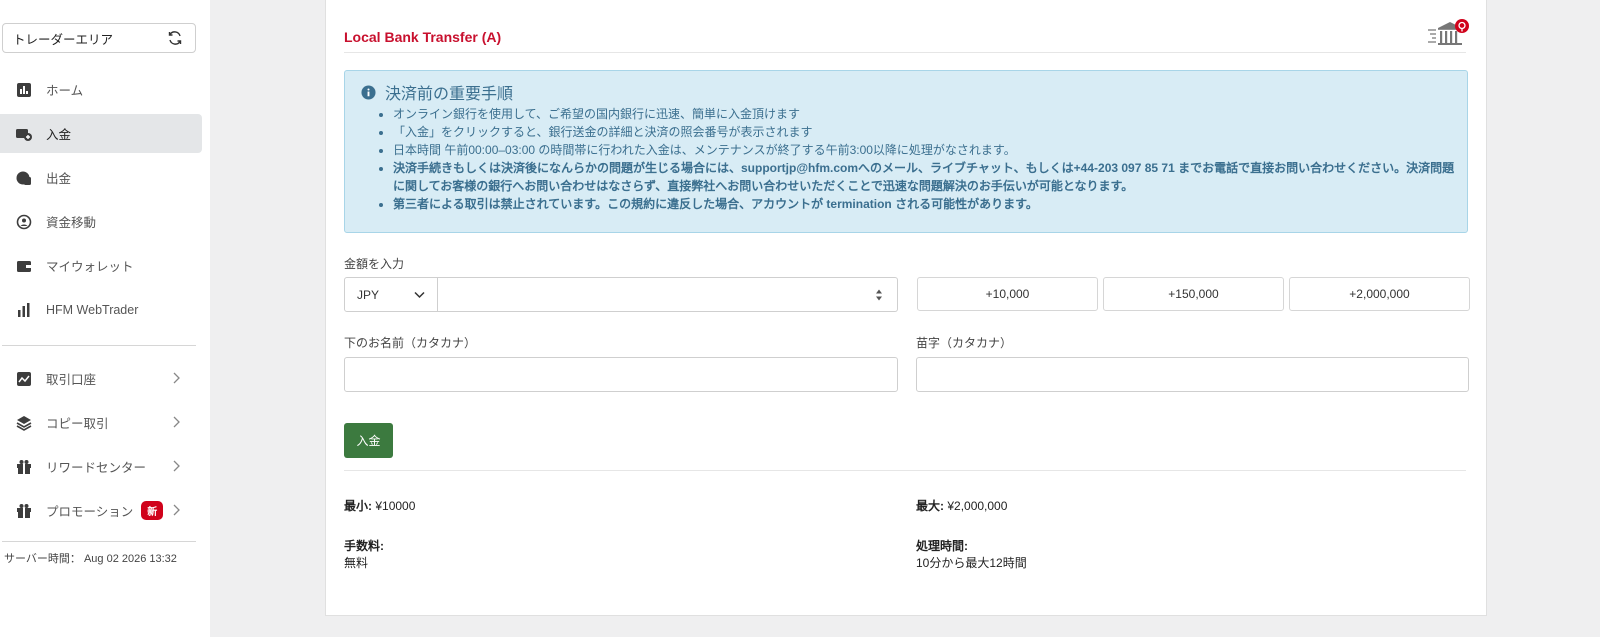  I want to click on sidebar-item-trading-accounts: 取引口座, so click(101, 378).